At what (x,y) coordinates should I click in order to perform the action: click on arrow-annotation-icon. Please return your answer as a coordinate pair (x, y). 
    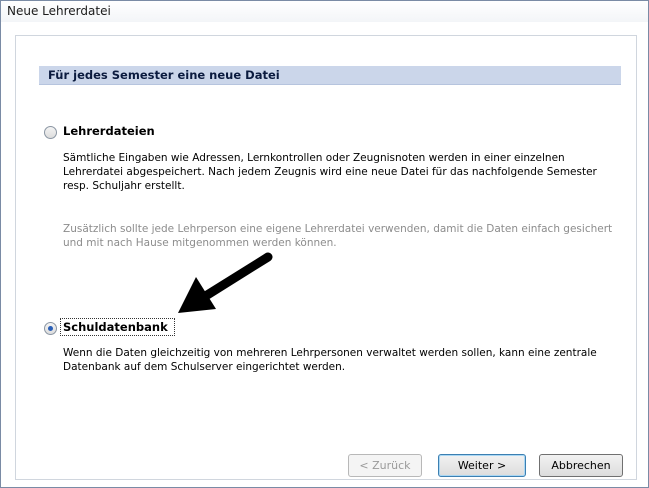
    Looking at the image, I should click on (225, 282).